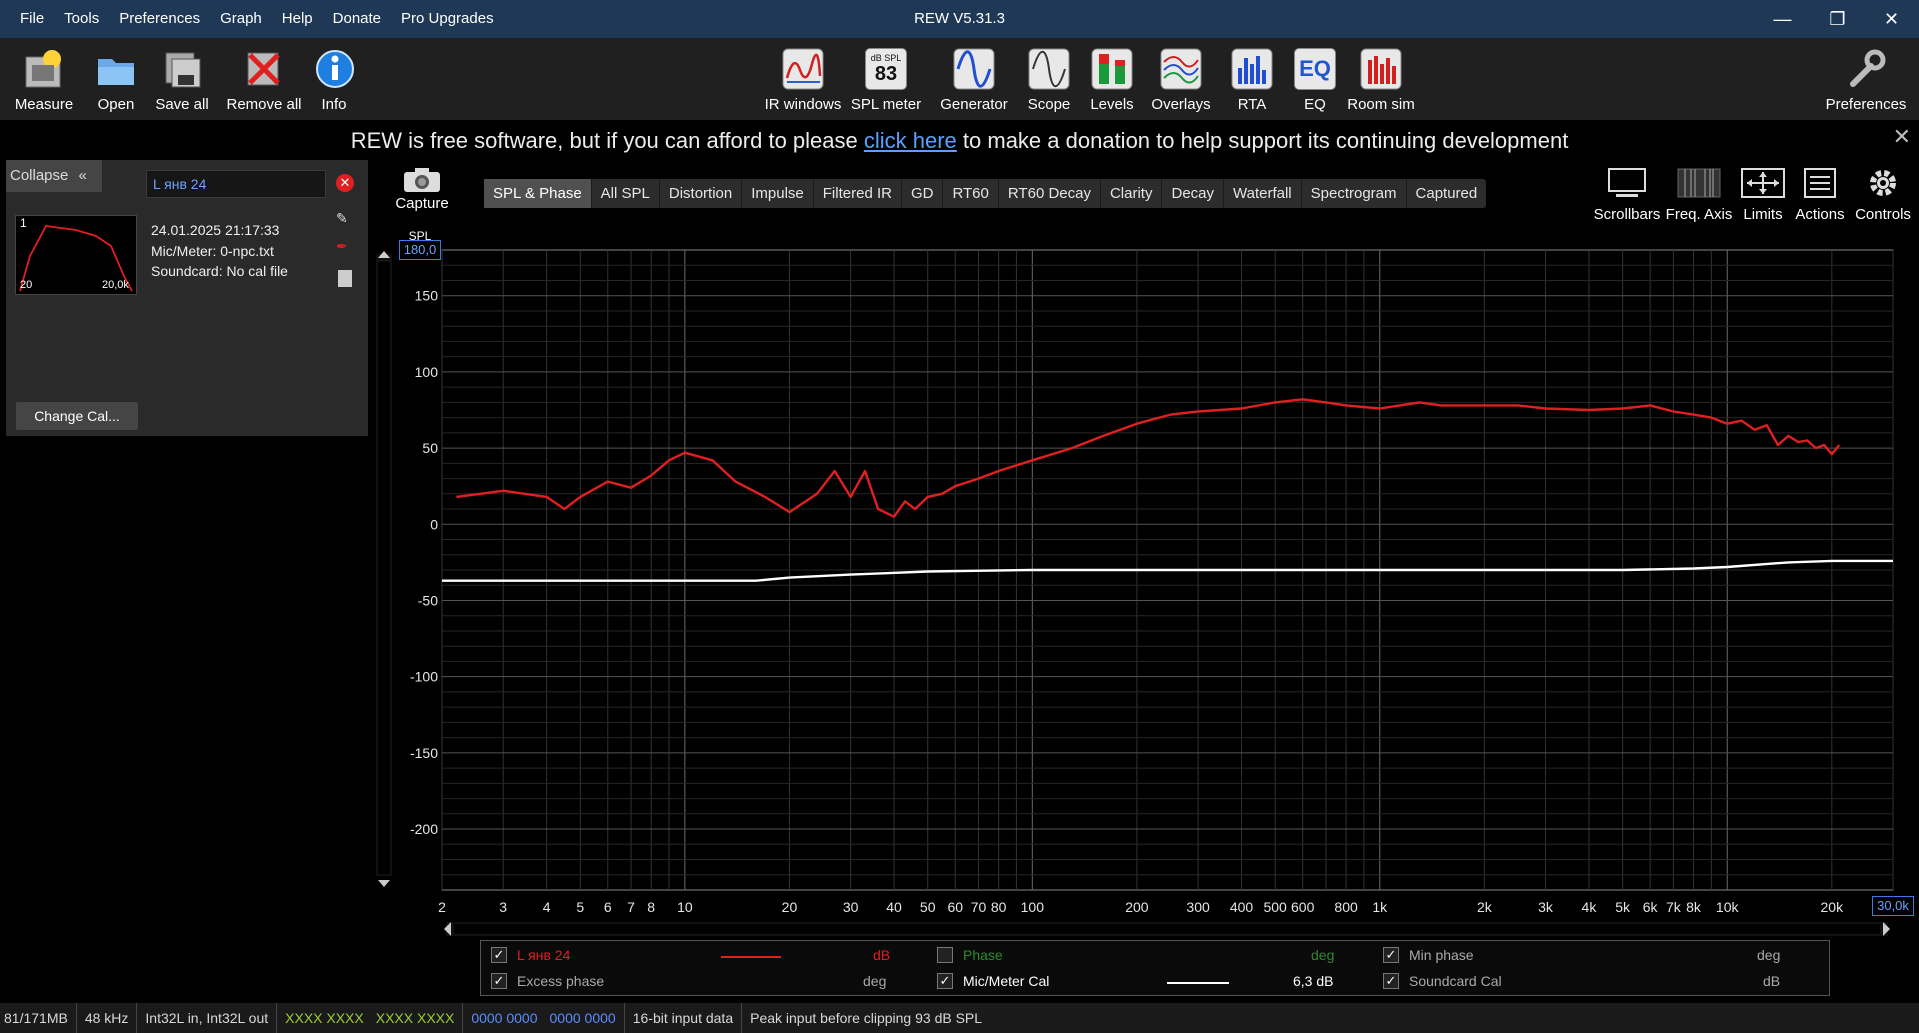  What do you see at coordinates (928, 907) in the screenshot?
I see `x-tick-label: 50` at bounding box center [928, 907].